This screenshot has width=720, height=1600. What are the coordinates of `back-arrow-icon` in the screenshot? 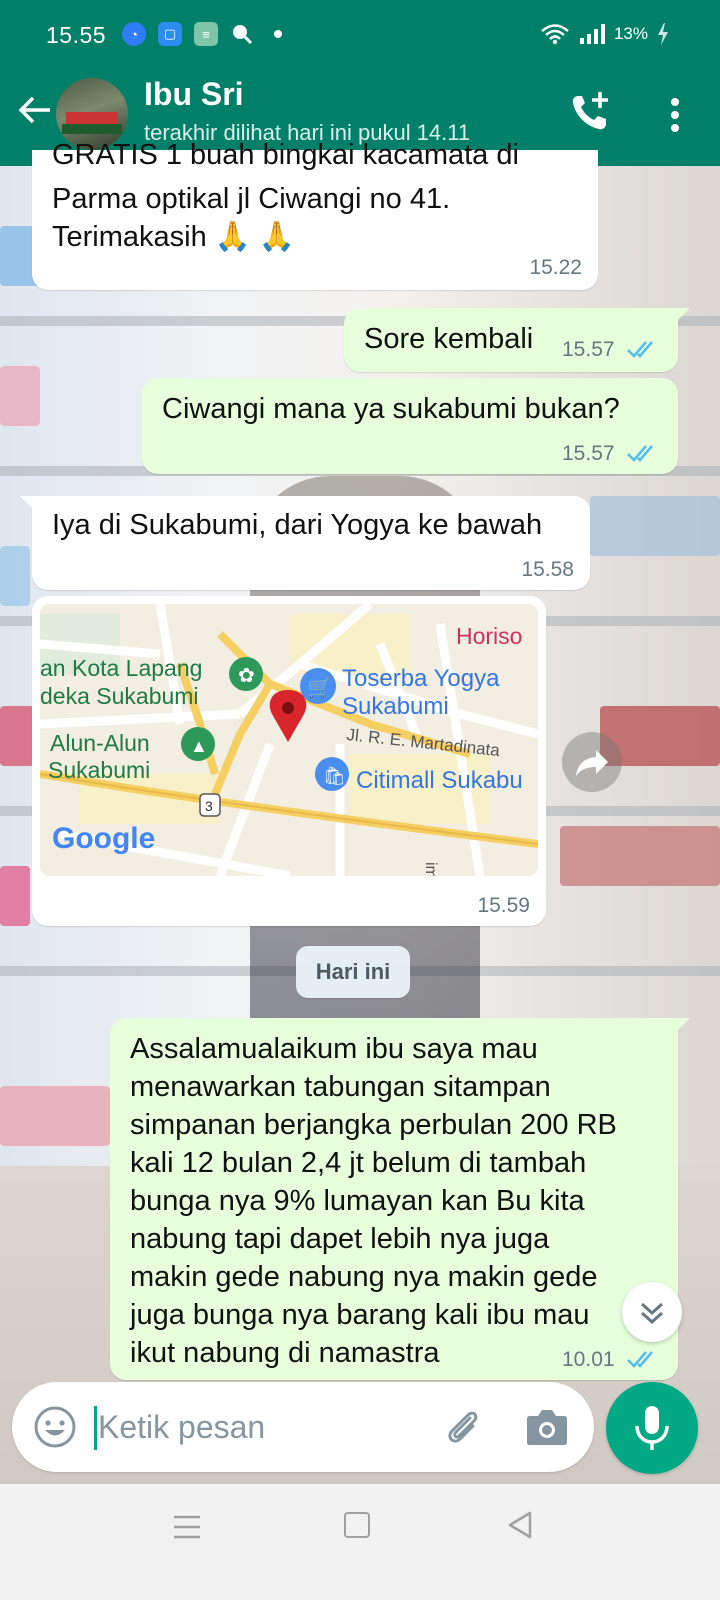 It's located at (34, 112).